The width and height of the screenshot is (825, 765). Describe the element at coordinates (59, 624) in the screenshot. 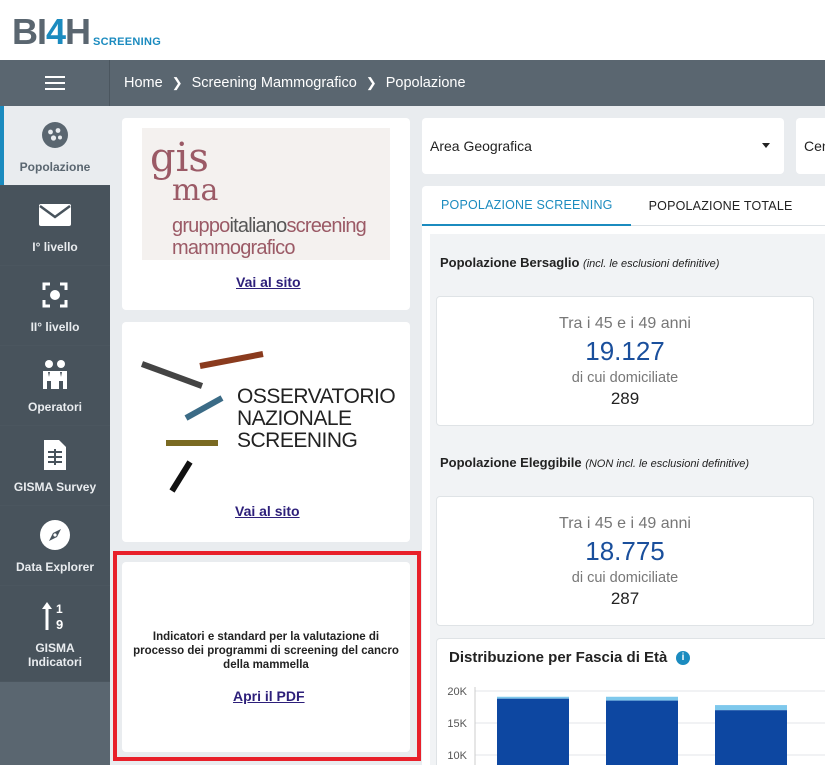

I see `svg-text: 9` at that location.